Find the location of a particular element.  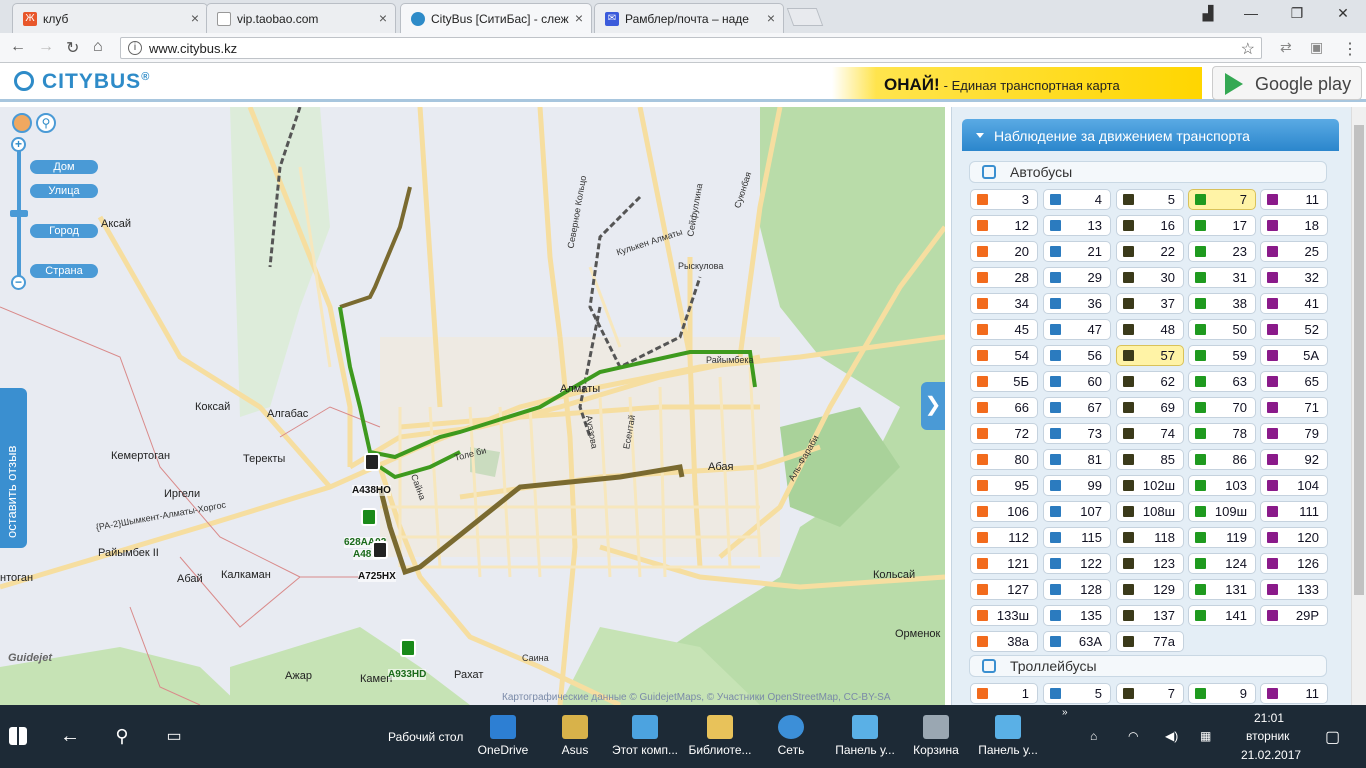

bus-route-133ш-button: 133ш is located at coordinates (1004, 615).